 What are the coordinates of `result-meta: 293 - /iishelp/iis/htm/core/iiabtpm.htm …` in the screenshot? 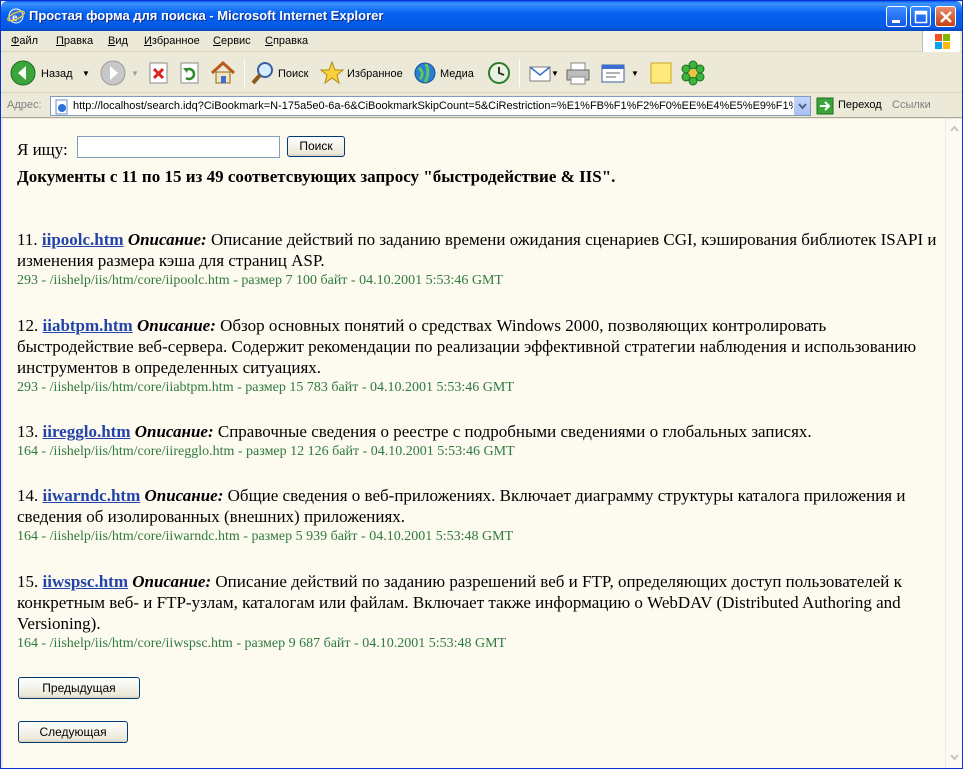 It's located at (265, 387).